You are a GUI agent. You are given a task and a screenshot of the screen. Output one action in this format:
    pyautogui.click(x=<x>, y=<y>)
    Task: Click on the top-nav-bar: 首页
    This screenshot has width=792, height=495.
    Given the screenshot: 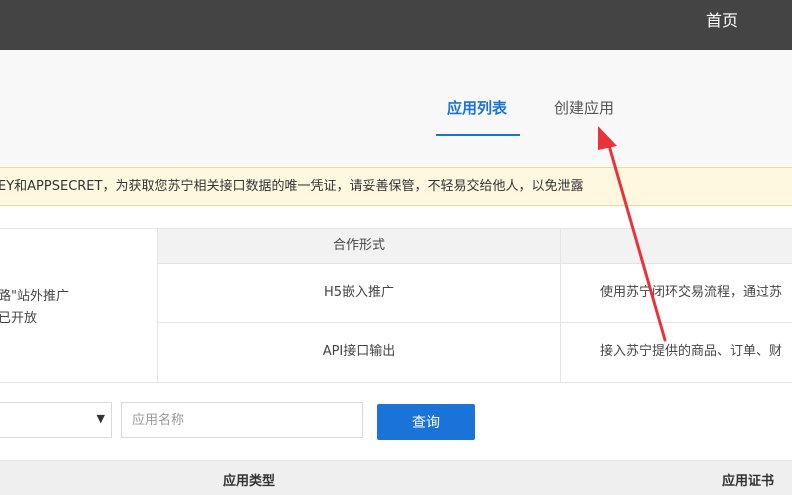 What is the action you would take?
    pyautogui.click(x=396, y=25)
    